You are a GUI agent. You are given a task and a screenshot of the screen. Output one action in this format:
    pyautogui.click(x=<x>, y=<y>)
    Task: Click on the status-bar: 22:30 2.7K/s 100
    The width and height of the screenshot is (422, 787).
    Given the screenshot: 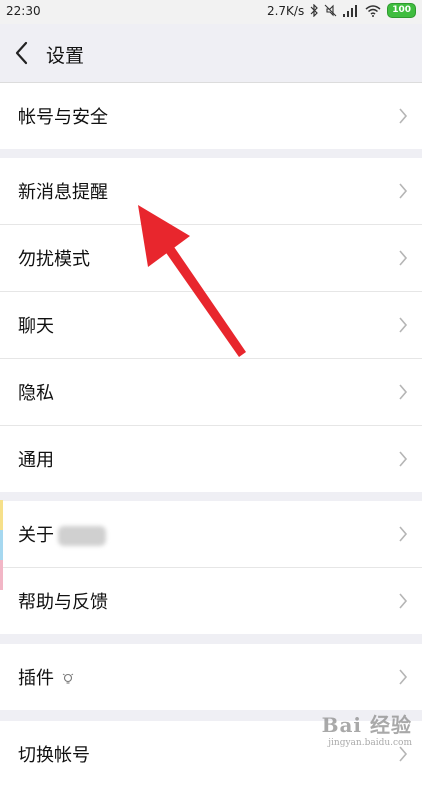 What is the action you would take?
    pyautogui.click(x=211, y=12)
    